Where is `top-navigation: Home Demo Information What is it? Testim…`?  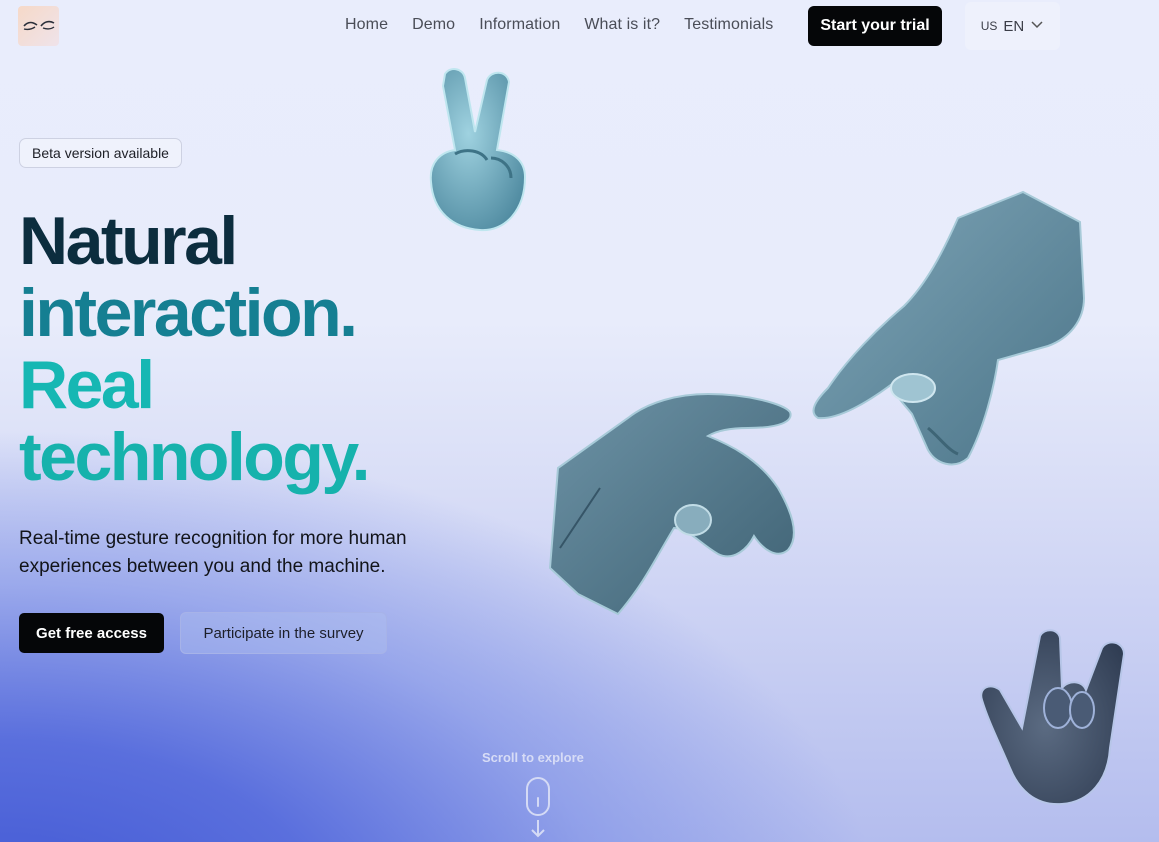
top-navigation: Home Demo Information What is it? Testim… is located at coordinates (579, 26).